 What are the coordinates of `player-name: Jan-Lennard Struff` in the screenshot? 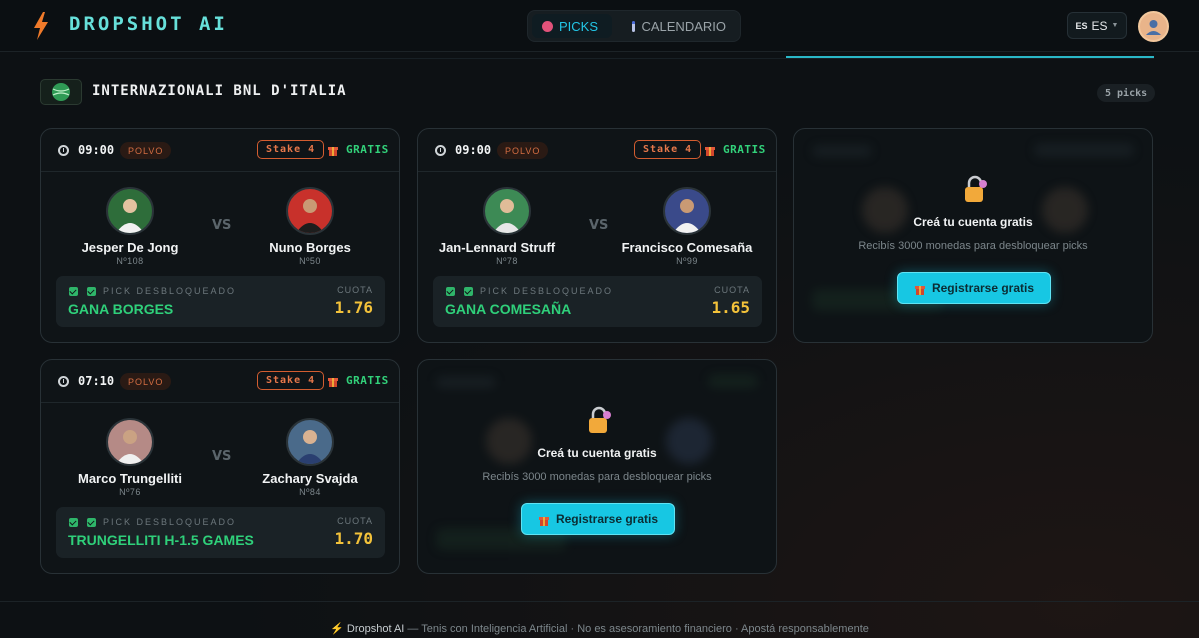 It's located at (497, 247).